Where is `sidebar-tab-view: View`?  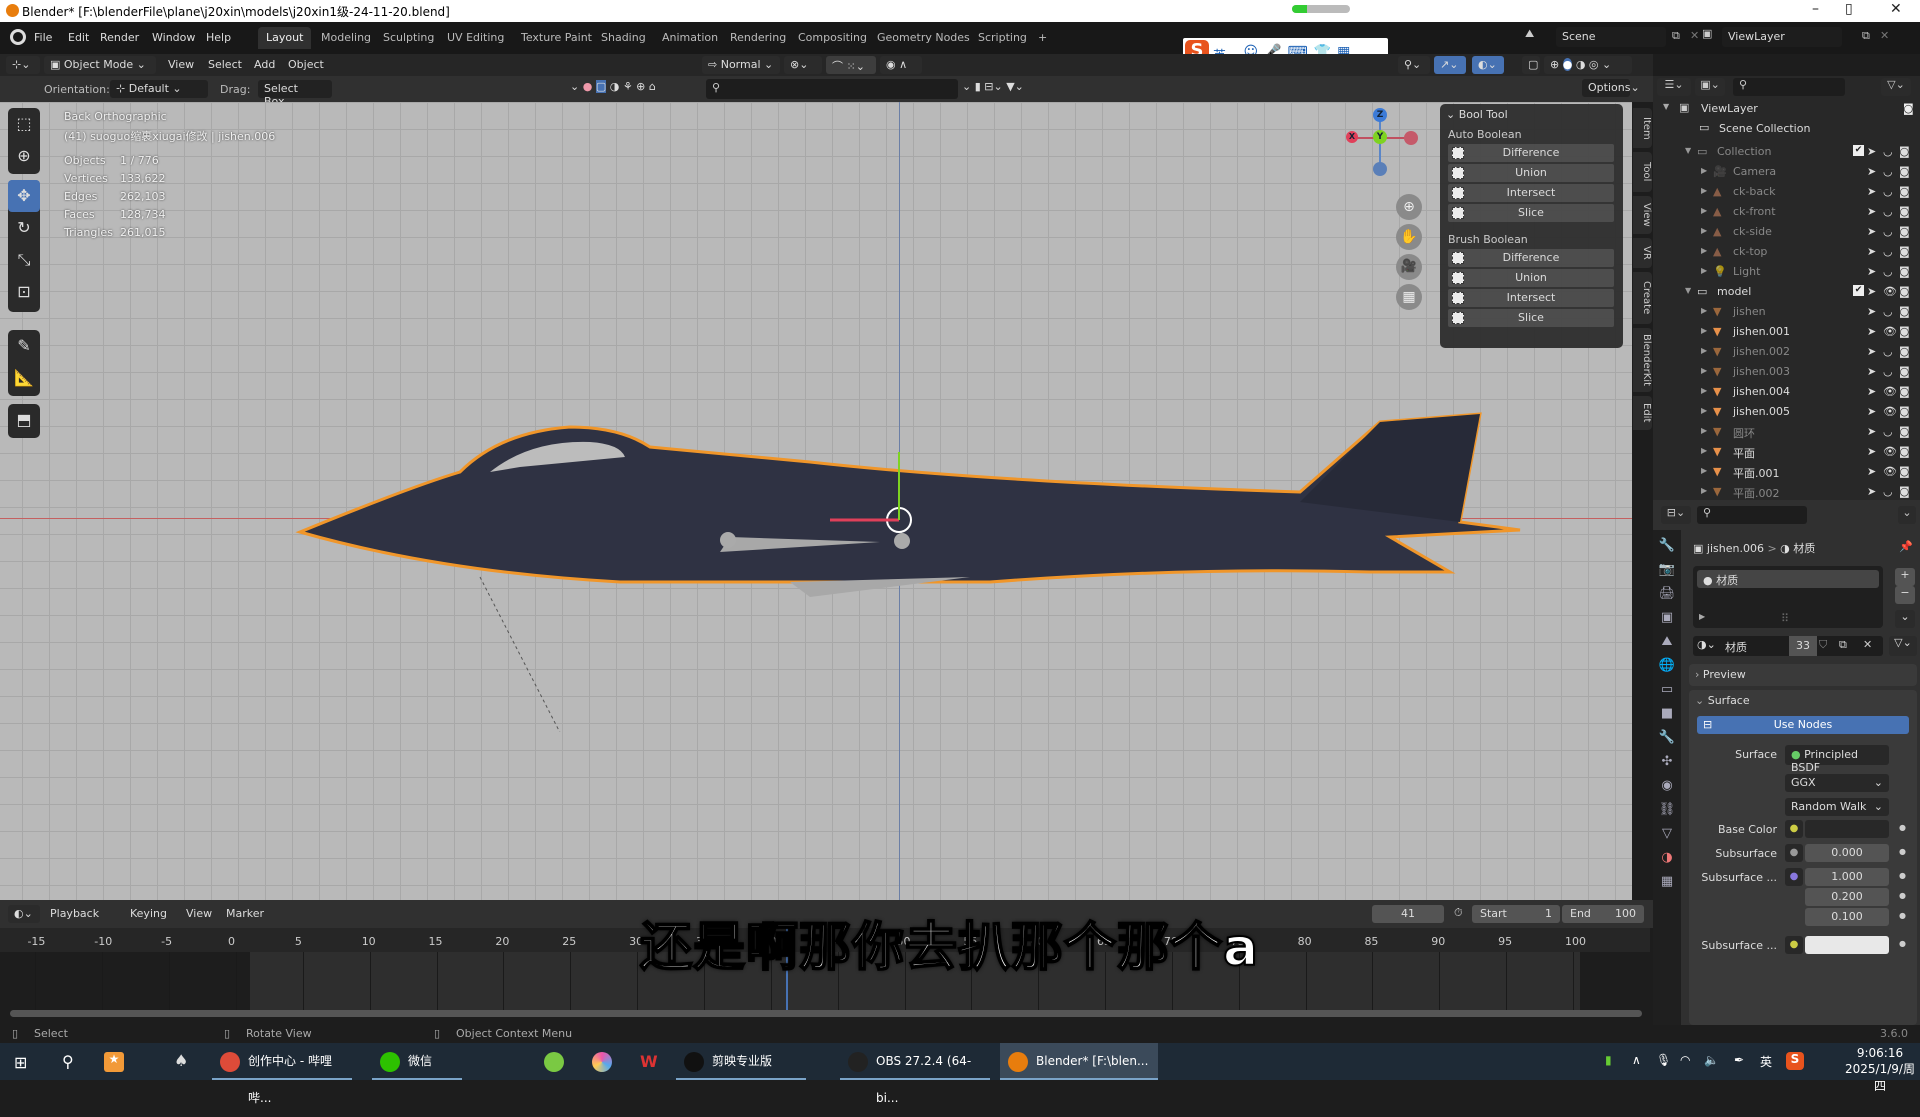
sidebar-tab-view: View is located at coordinates (1642, 215).